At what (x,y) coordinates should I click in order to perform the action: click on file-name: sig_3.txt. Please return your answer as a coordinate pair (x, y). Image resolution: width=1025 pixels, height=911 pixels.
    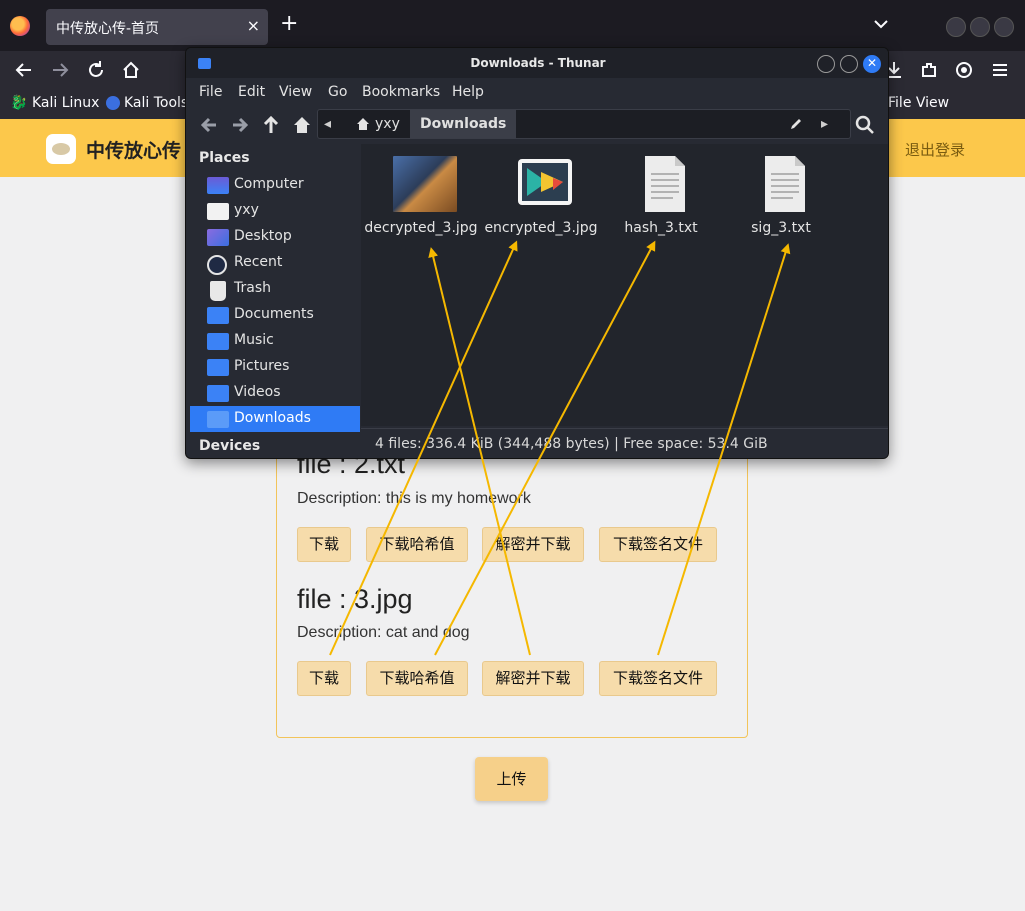
    Looking at the image, I should click on (781, 228).